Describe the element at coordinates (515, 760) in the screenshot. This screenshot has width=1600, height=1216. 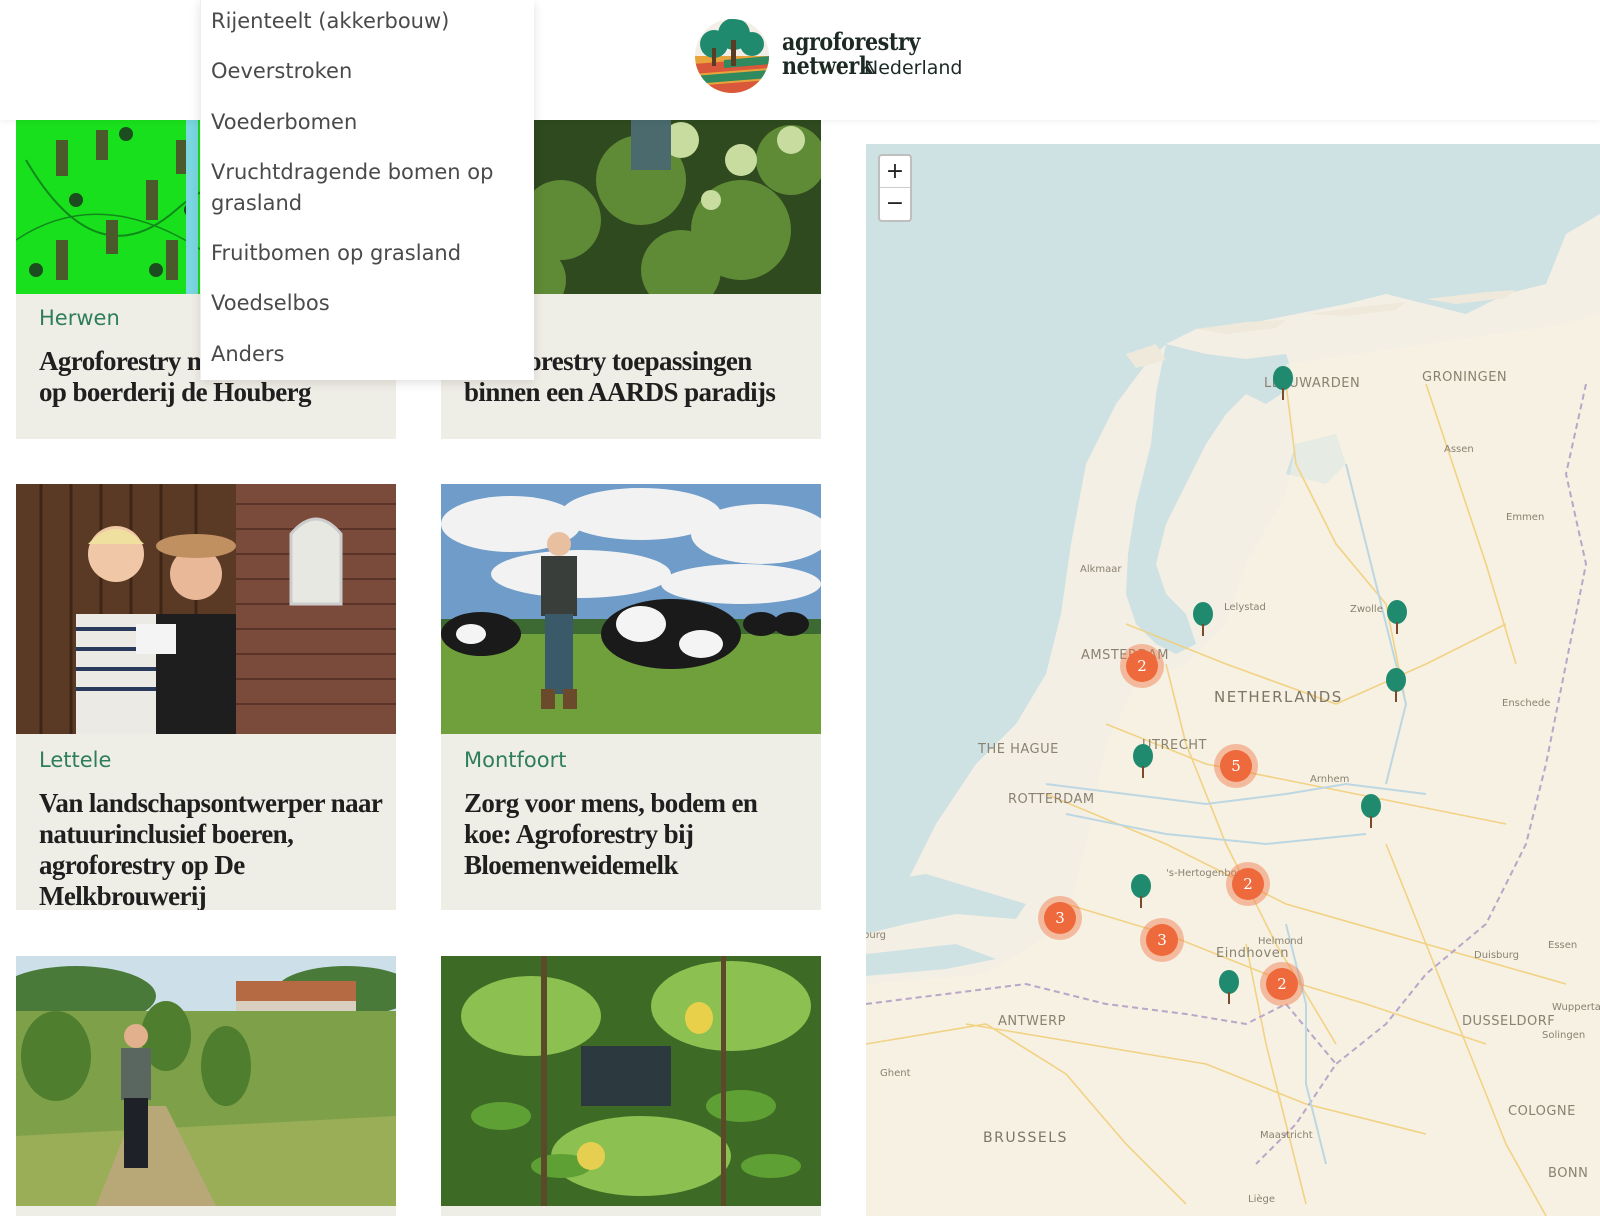
I see `card-location: Montfoort` at that location.